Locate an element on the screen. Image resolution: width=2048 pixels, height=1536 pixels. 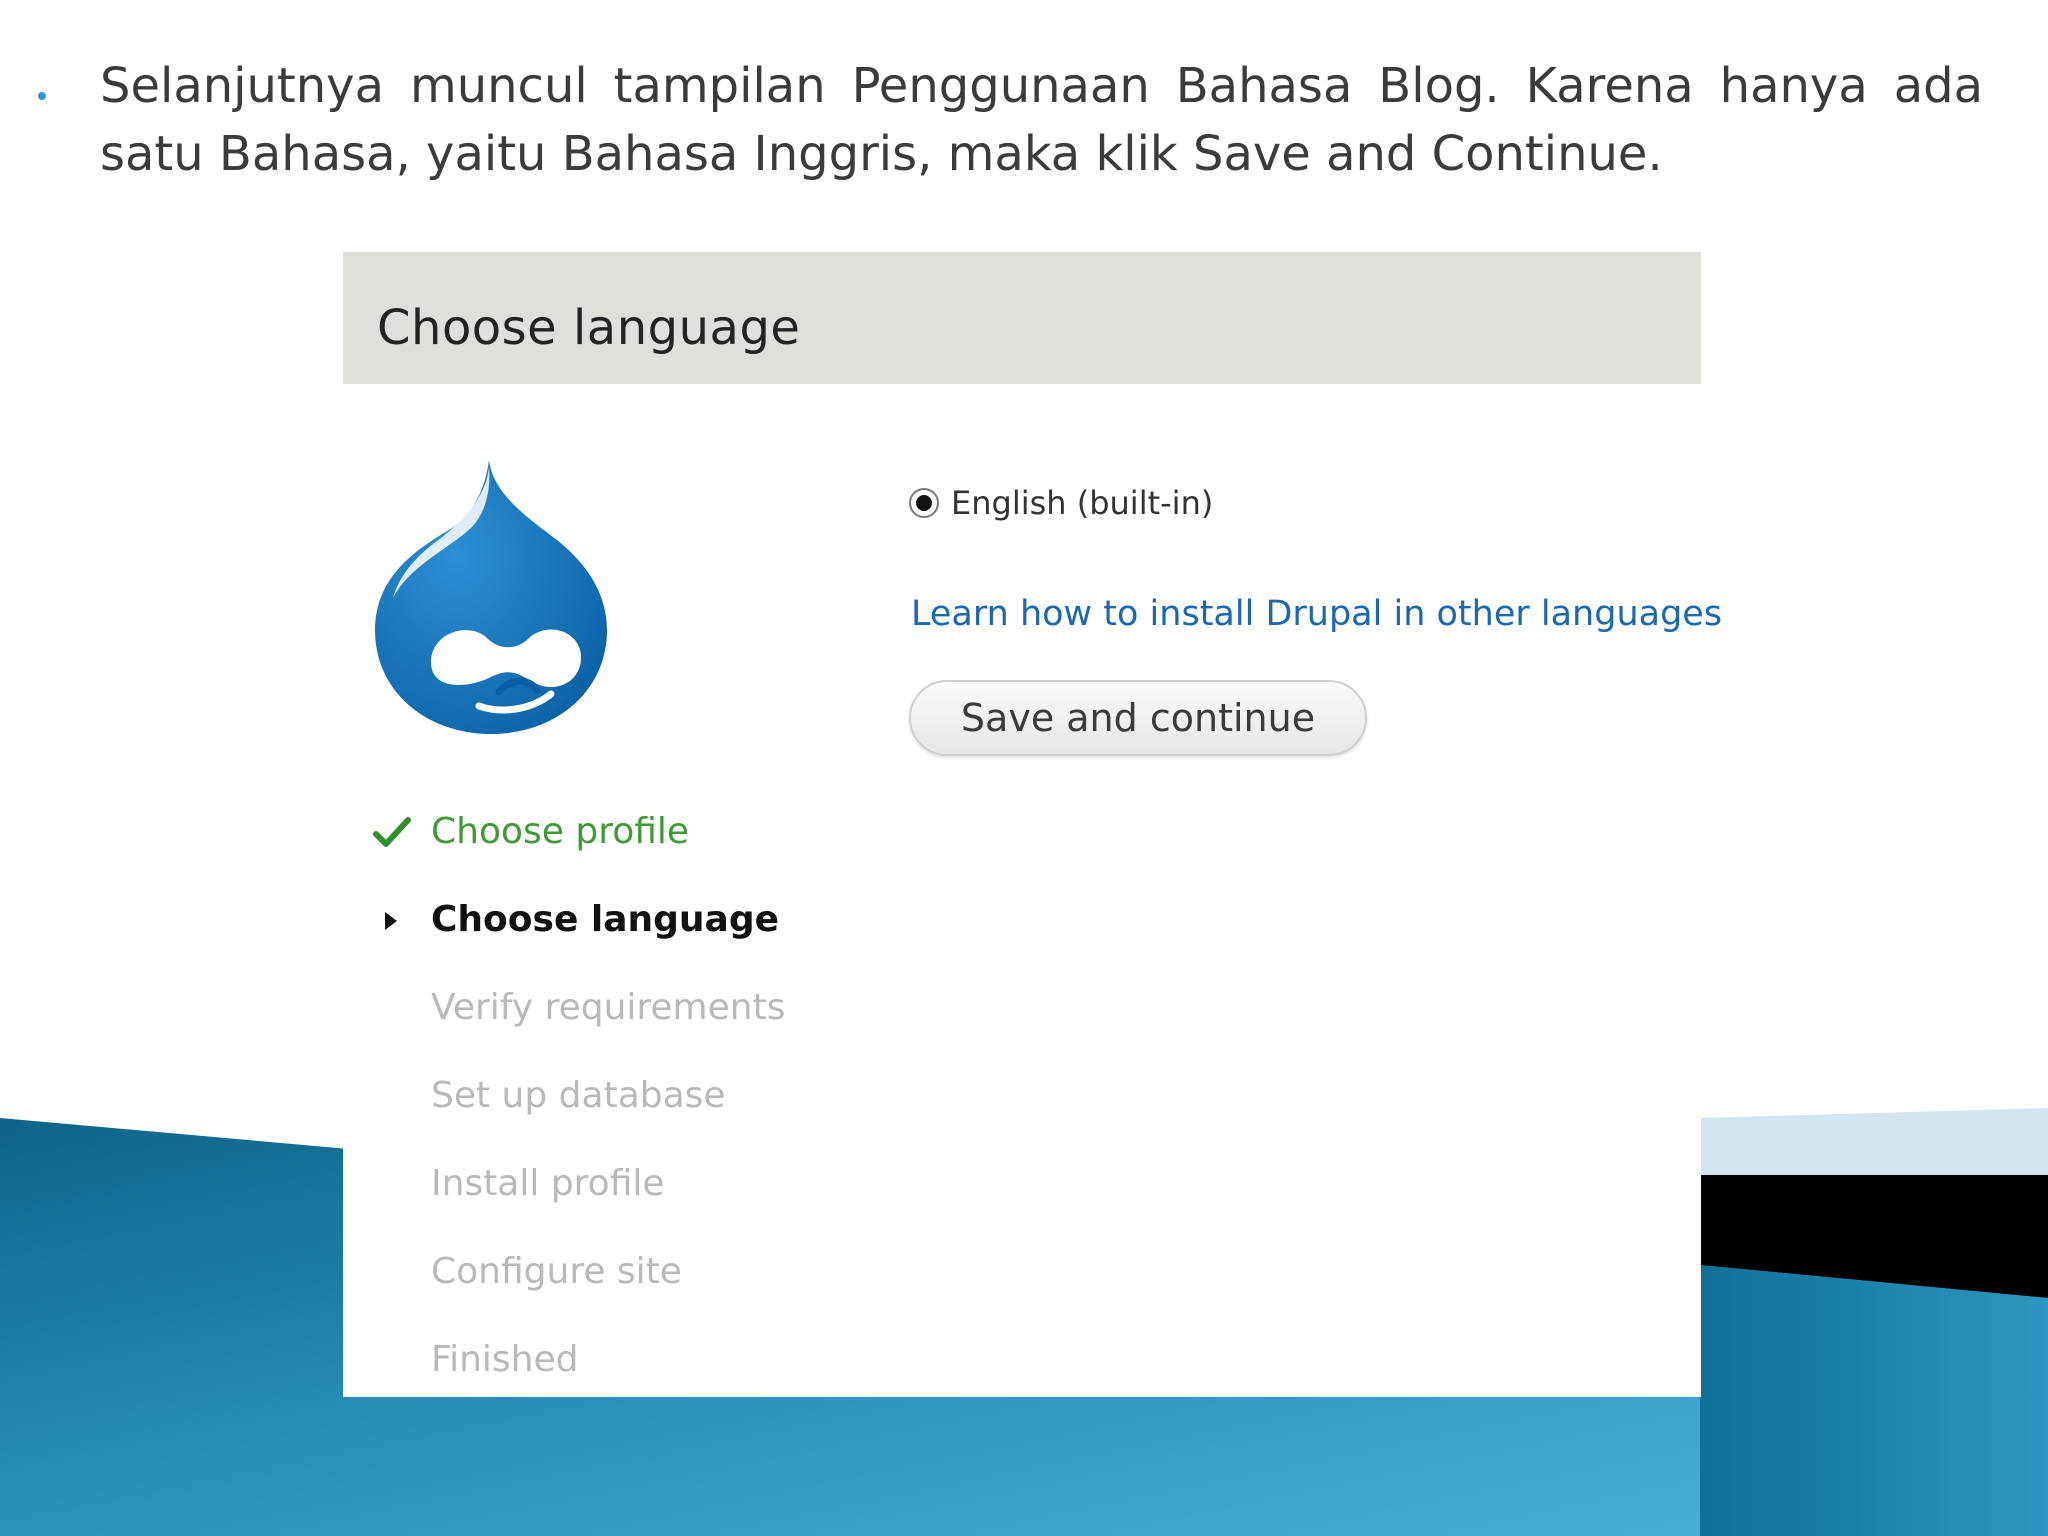
step-label: Verify requirements is located at coordinates (608, 1007).